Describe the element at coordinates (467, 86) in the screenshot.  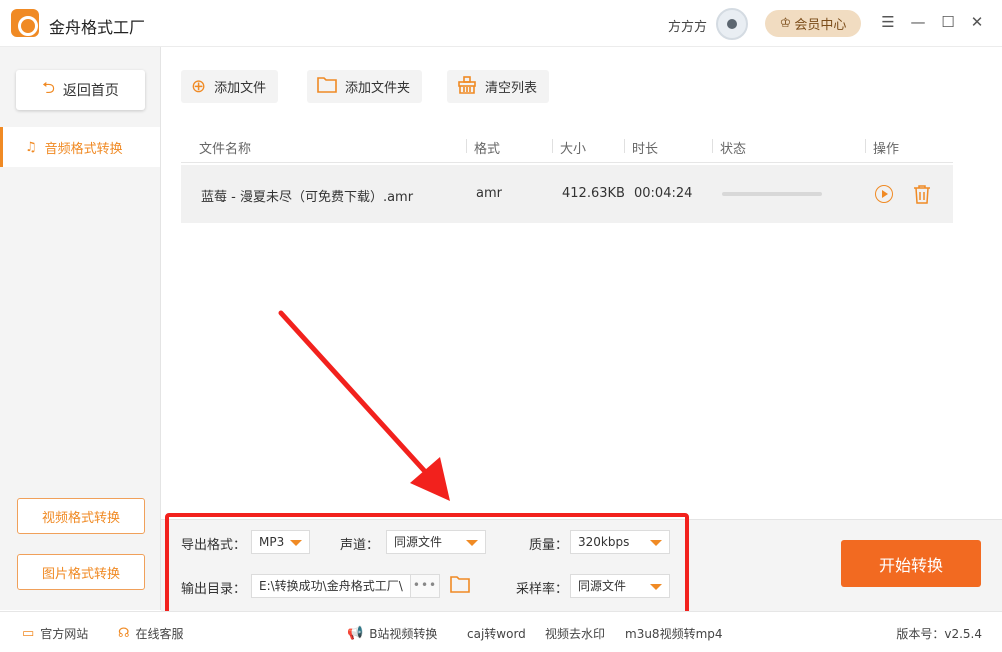
I see `broom-icon` at that location.